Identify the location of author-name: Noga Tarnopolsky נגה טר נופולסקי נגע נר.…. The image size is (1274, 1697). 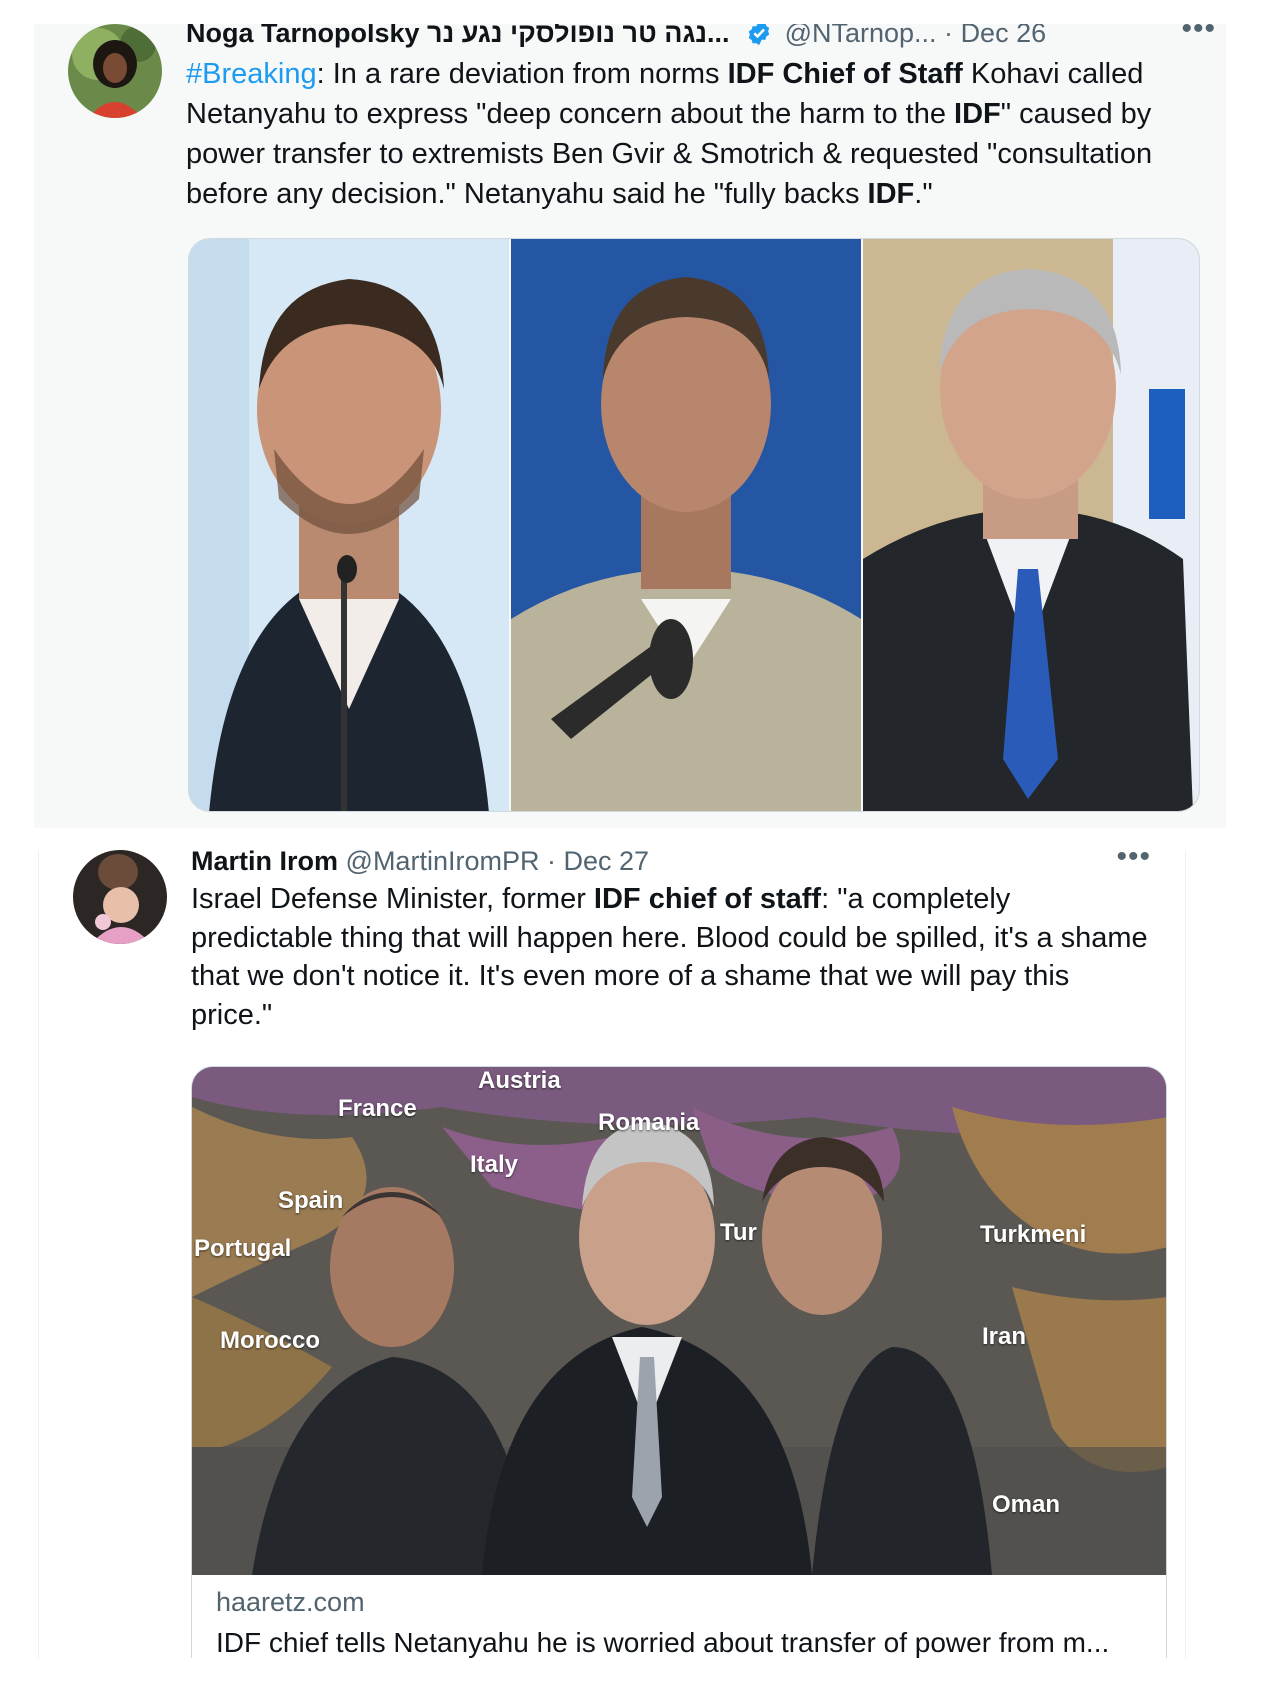
(458, 36).